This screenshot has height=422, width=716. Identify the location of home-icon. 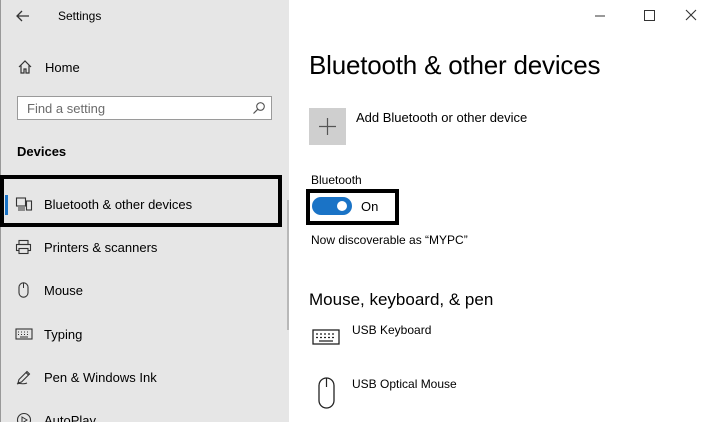
(25, 67).